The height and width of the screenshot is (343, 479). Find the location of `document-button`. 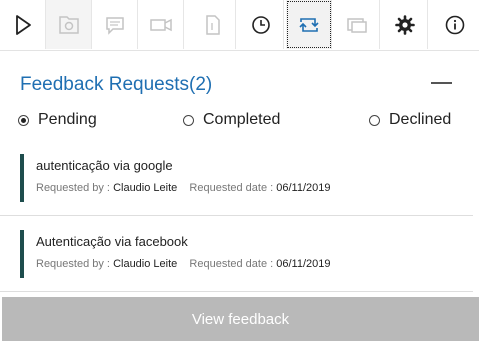

document-button is located at coordinates (213, 24).